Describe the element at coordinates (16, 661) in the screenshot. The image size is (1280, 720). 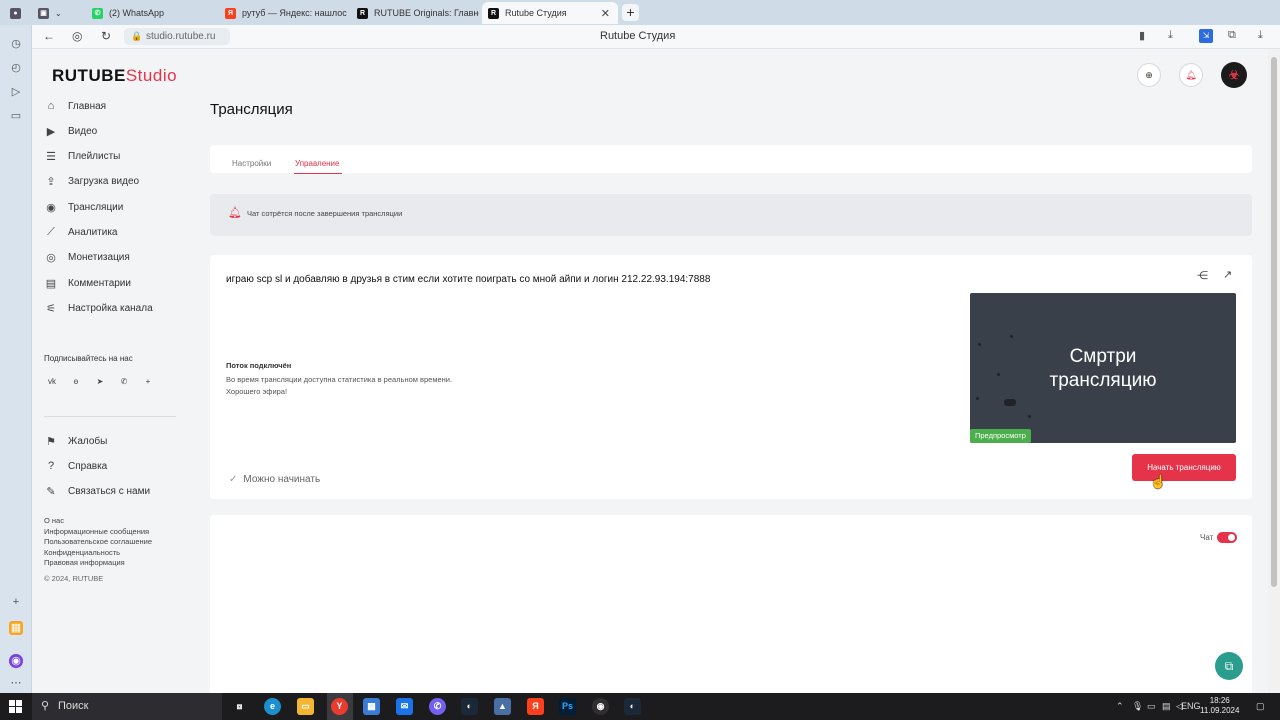
I see `alice-icon: ◉` at that location.